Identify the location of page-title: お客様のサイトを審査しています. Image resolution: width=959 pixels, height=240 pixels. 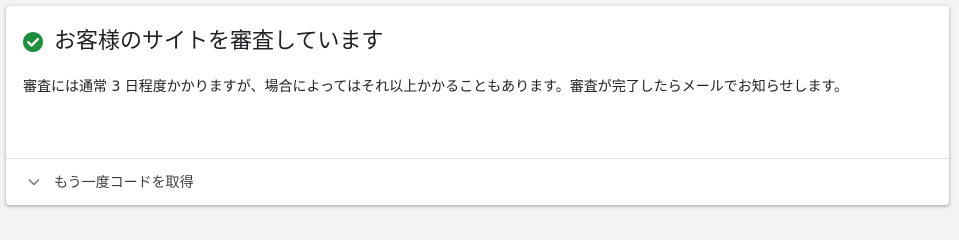
(219, 41).